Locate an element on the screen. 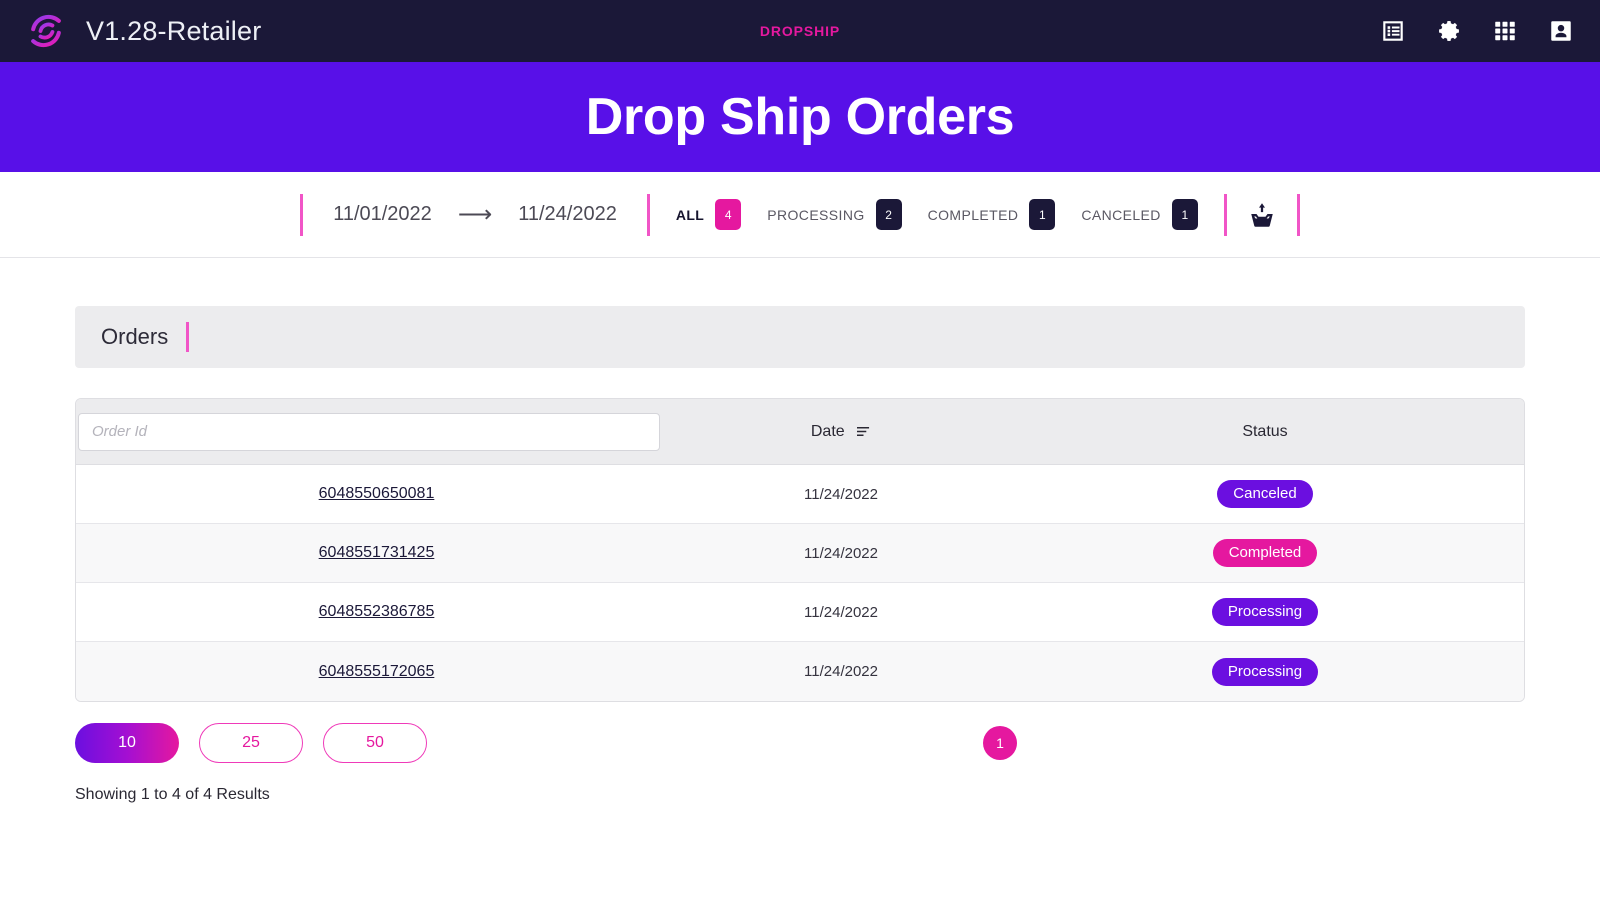 Image resolution: width=1600 pixels, height=900 pixels. divider is located at coordinates (1298, 214).